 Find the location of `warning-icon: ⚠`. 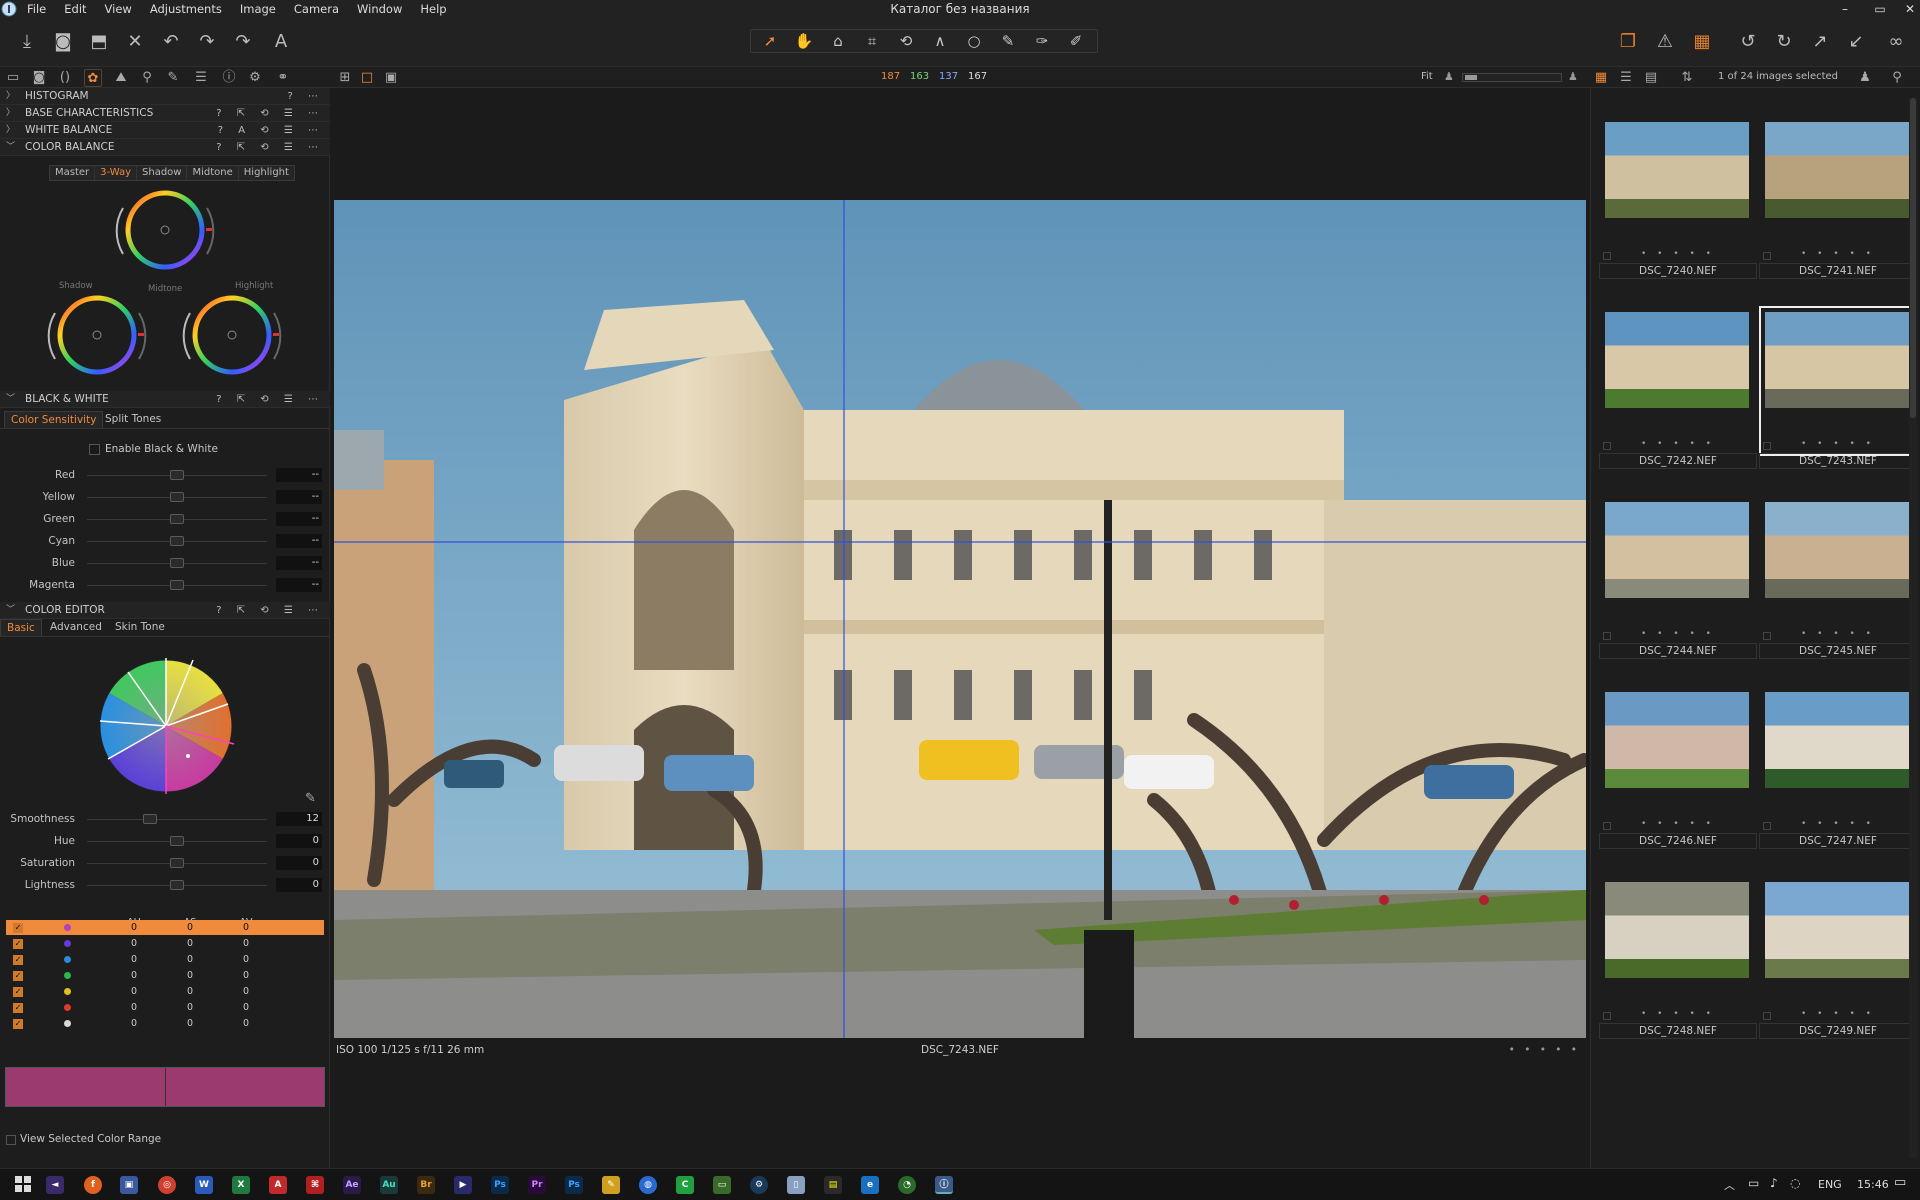

warning-icon: ⚠ is located at coordinates (1665, 42).